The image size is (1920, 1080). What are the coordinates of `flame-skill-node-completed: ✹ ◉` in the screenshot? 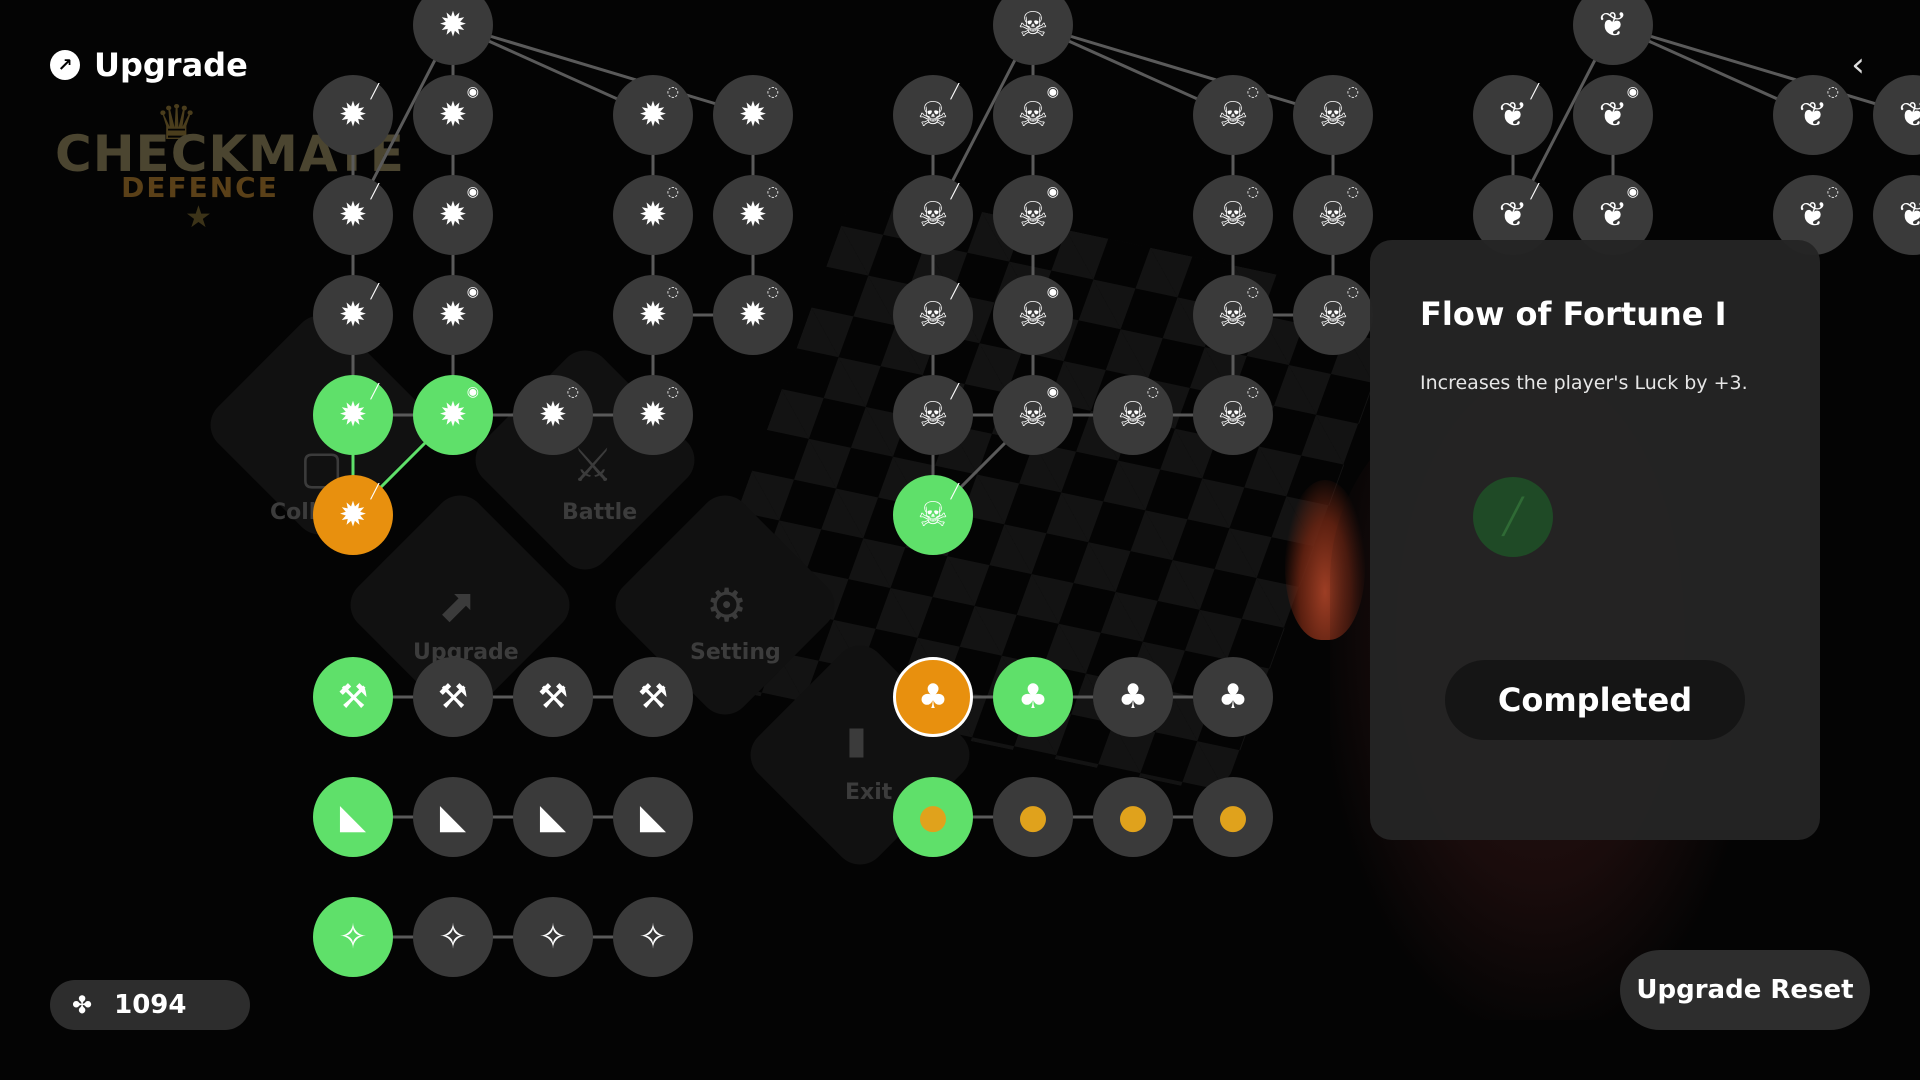 It's located at (453, 415).